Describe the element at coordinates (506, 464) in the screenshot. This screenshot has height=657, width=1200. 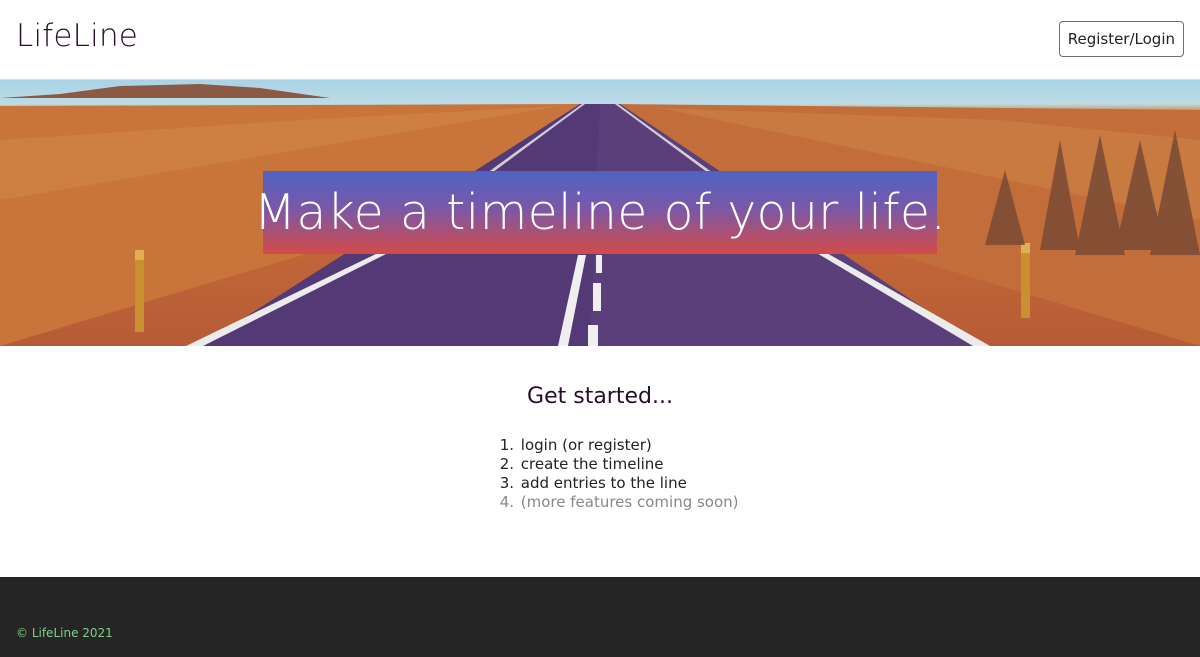
I see `step-number: 2.` at that location.